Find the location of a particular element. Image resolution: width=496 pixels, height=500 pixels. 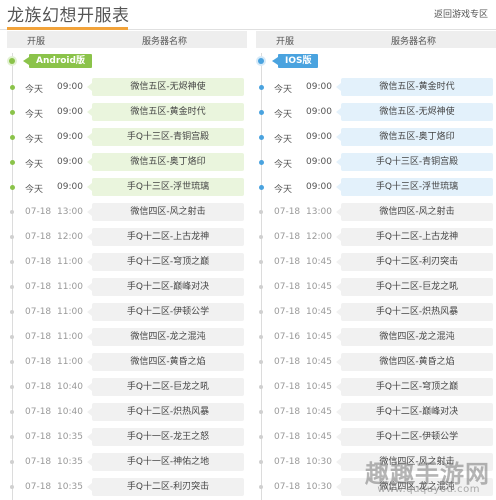

server-row: 今天 09:00 手Q十三区-青铜宫殿 is located at coordinates (127, 137).